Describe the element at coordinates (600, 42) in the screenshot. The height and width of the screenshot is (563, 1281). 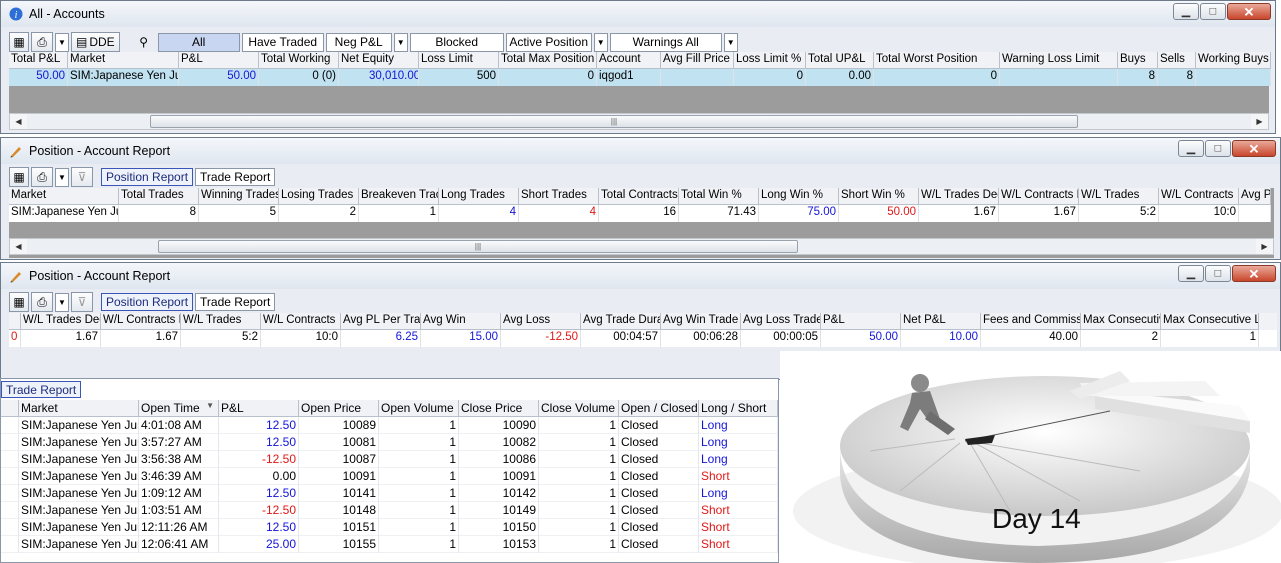
I see `active-position-dropdown: ▼` at that location.